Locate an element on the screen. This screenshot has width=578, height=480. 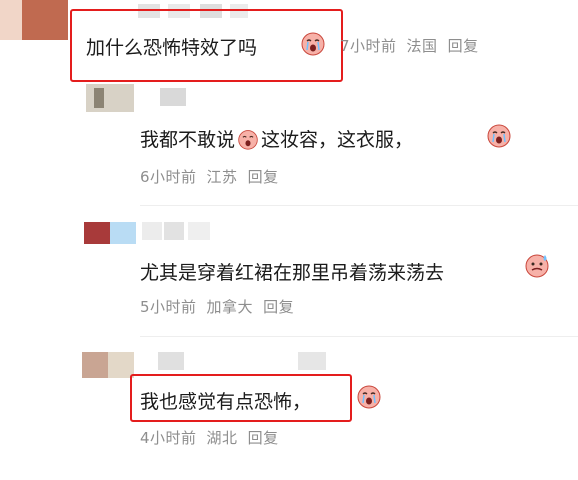
timestamp: 7小时前 is located at coordinates (368, 46).